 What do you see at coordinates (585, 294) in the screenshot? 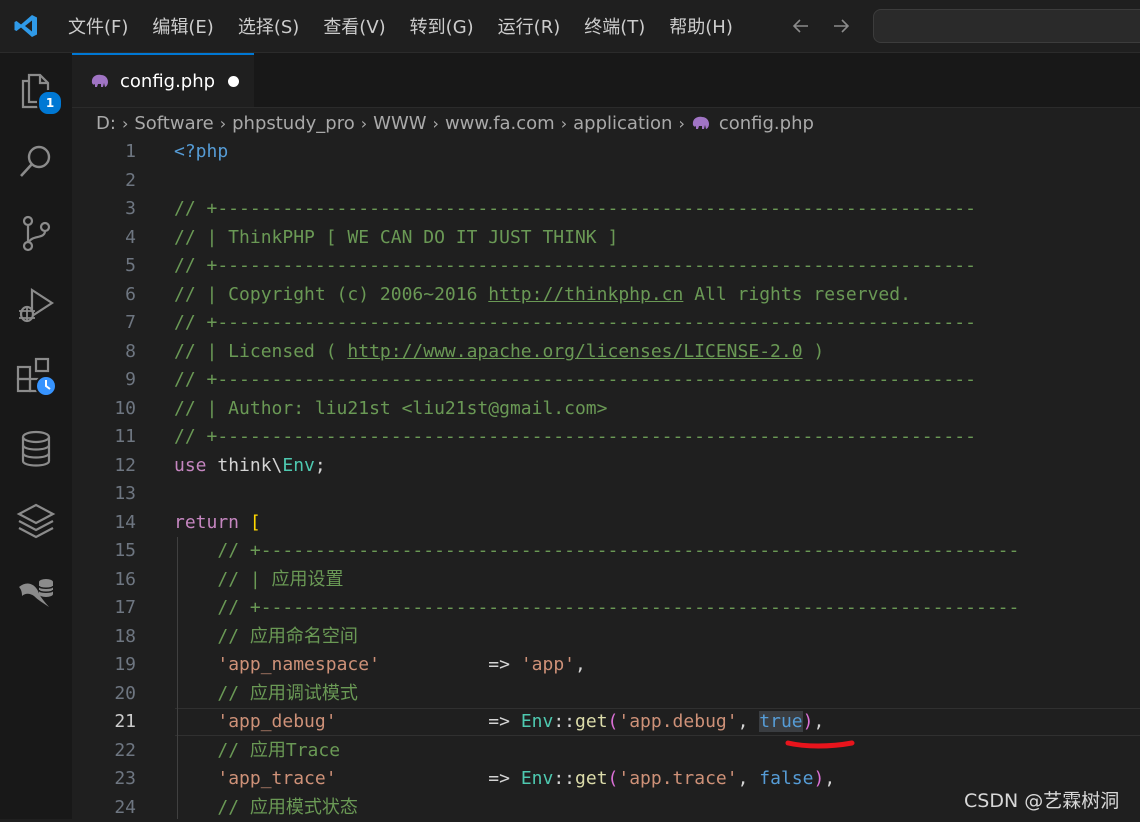
I see `code-token: http://thinkphp.cn` at bounding box center [585, 294].